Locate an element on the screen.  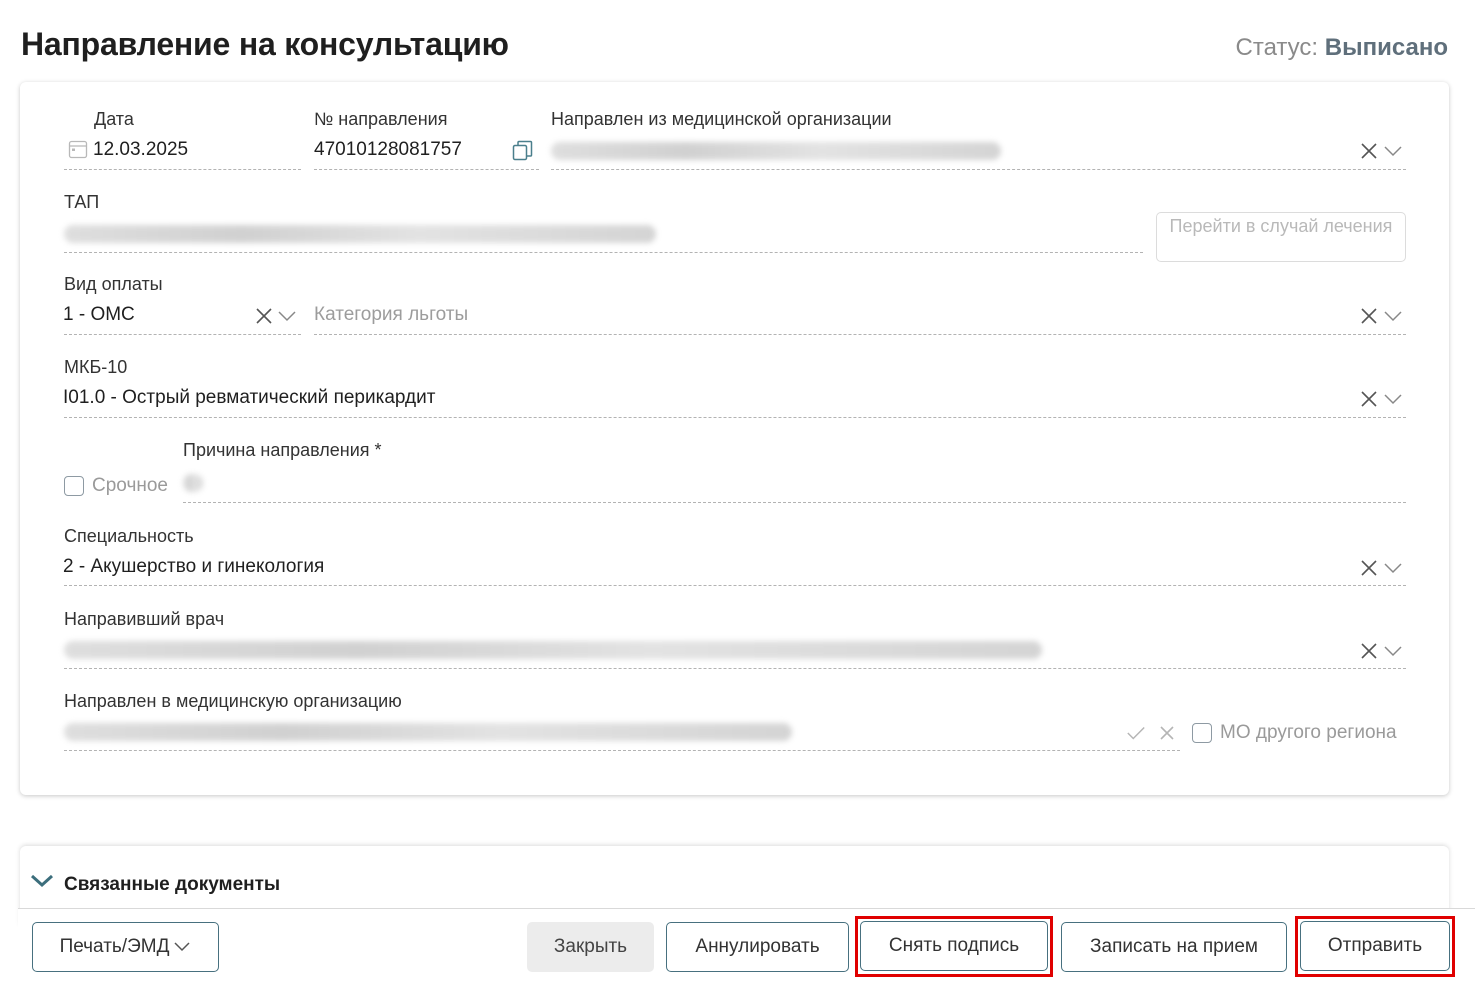
date-underline is located at coordinates (182, 169).